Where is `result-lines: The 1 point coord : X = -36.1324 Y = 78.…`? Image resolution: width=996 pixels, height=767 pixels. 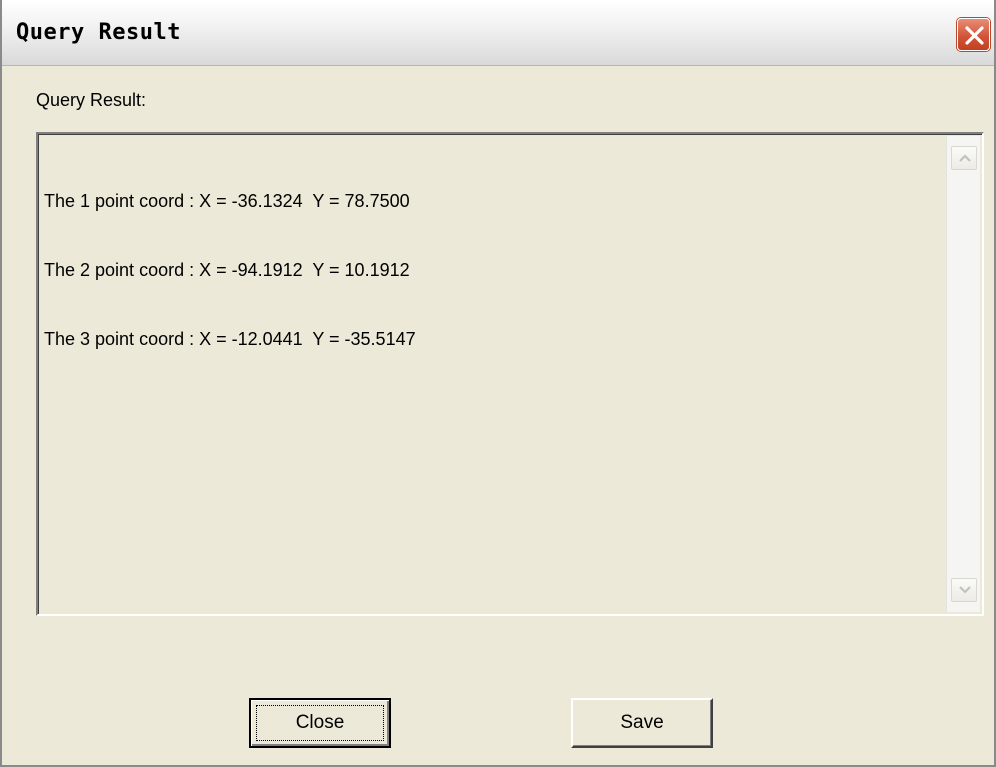
result-lines: The 1 point coord : X = -36.1324 Y = 78.… is located at coordinates (230, 270).